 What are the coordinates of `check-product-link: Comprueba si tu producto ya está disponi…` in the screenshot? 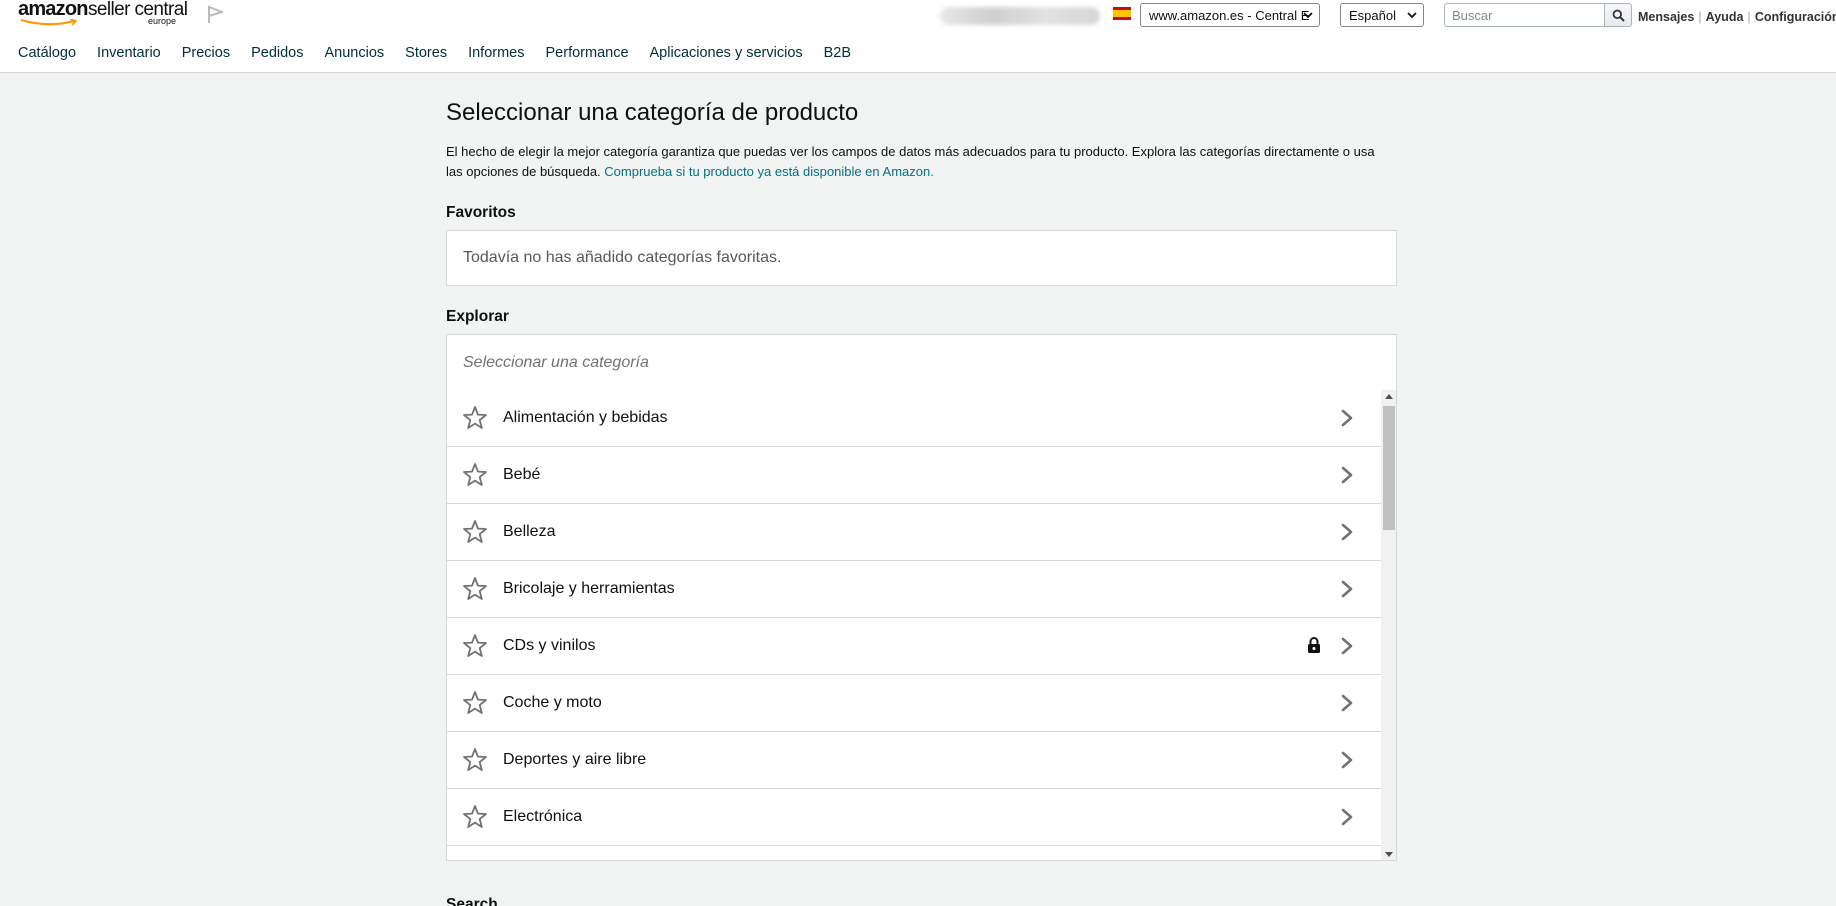 It's located at (769, 171).